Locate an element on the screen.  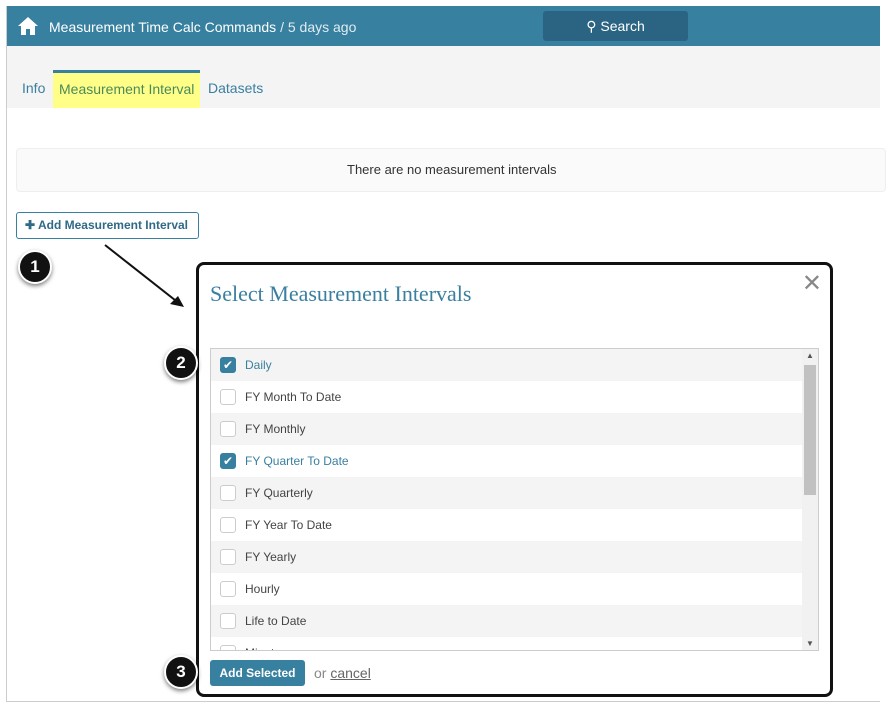
step-badge-1: 1 is located at coordinates (35, 267).